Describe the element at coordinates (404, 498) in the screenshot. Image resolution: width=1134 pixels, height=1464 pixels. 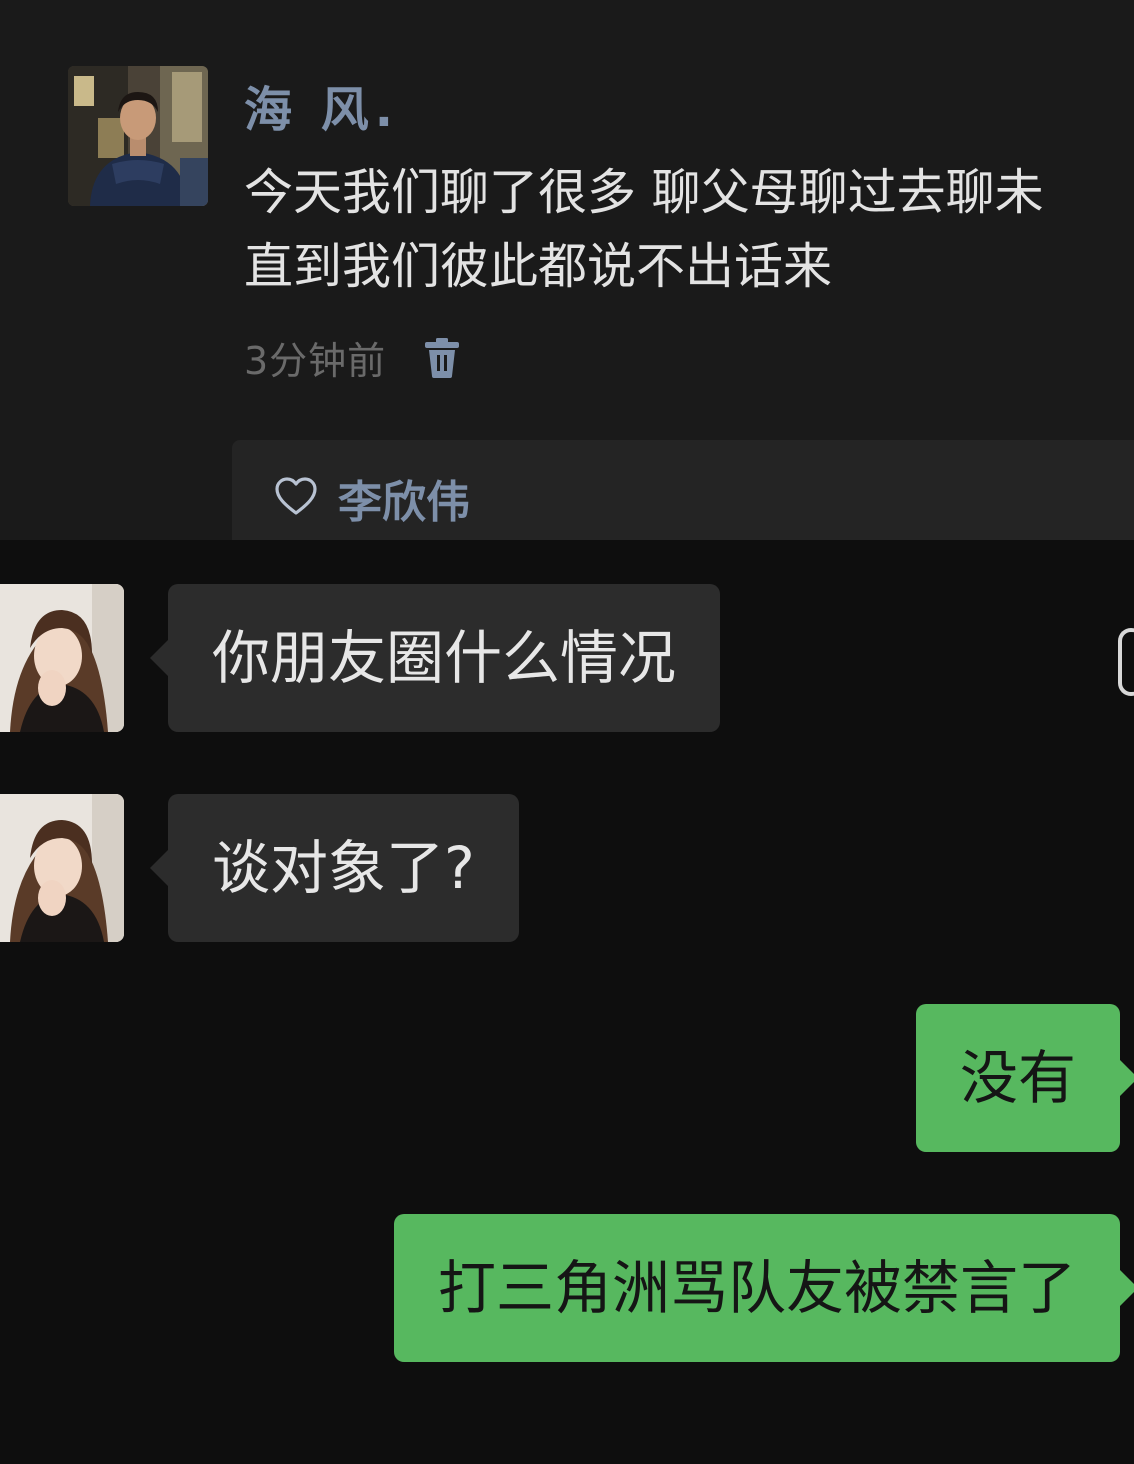
I see `liked-by-name: 李欣伟` at that location.